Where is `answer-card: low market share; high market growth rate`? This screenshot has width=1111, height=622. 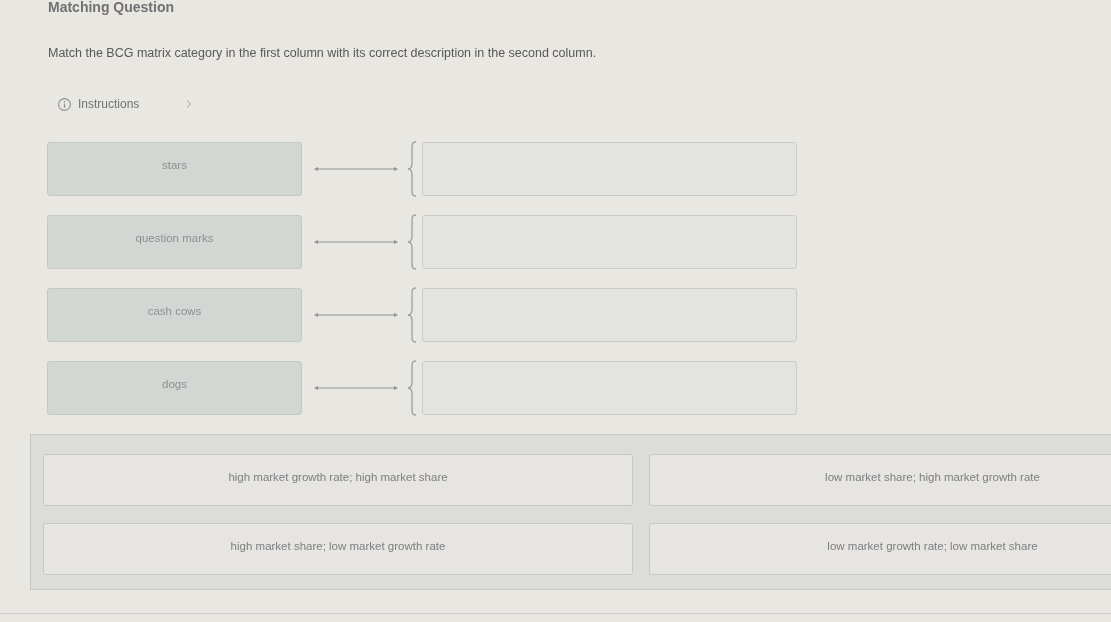
answer-card: low market share; high market growth rate is located at coordinates (880, 480).